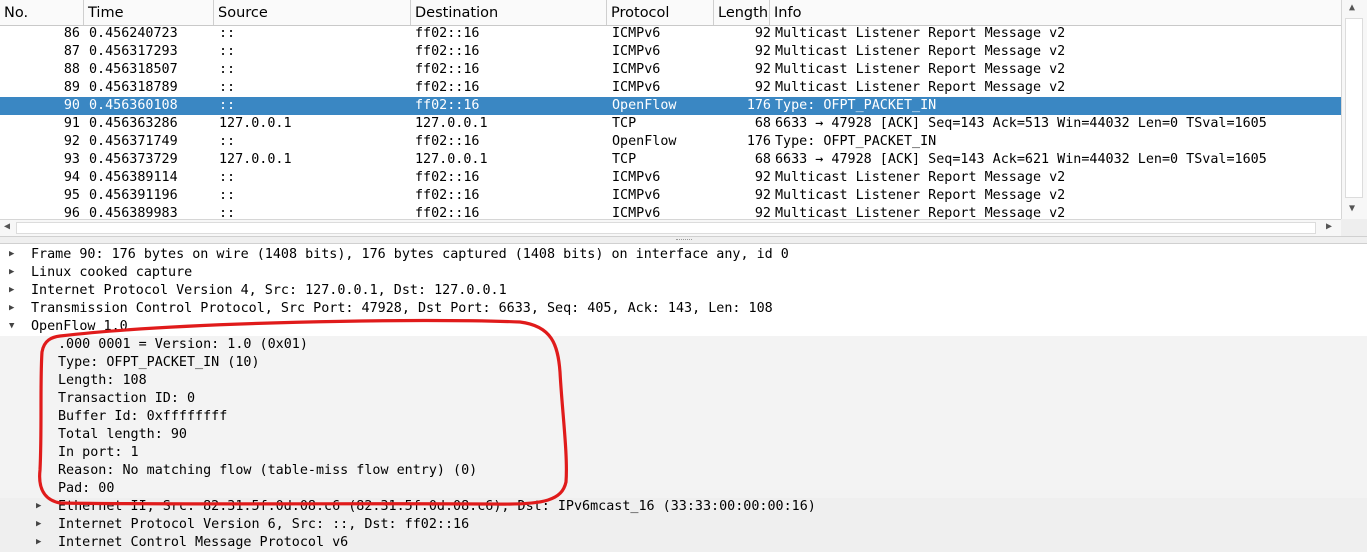 This screenshot has width=1367, height=557. What do you see at coordinates (451, 123) in the screenshot?
I see `cell-dst: 127.0.0.1` at bounding box center [451, 123].